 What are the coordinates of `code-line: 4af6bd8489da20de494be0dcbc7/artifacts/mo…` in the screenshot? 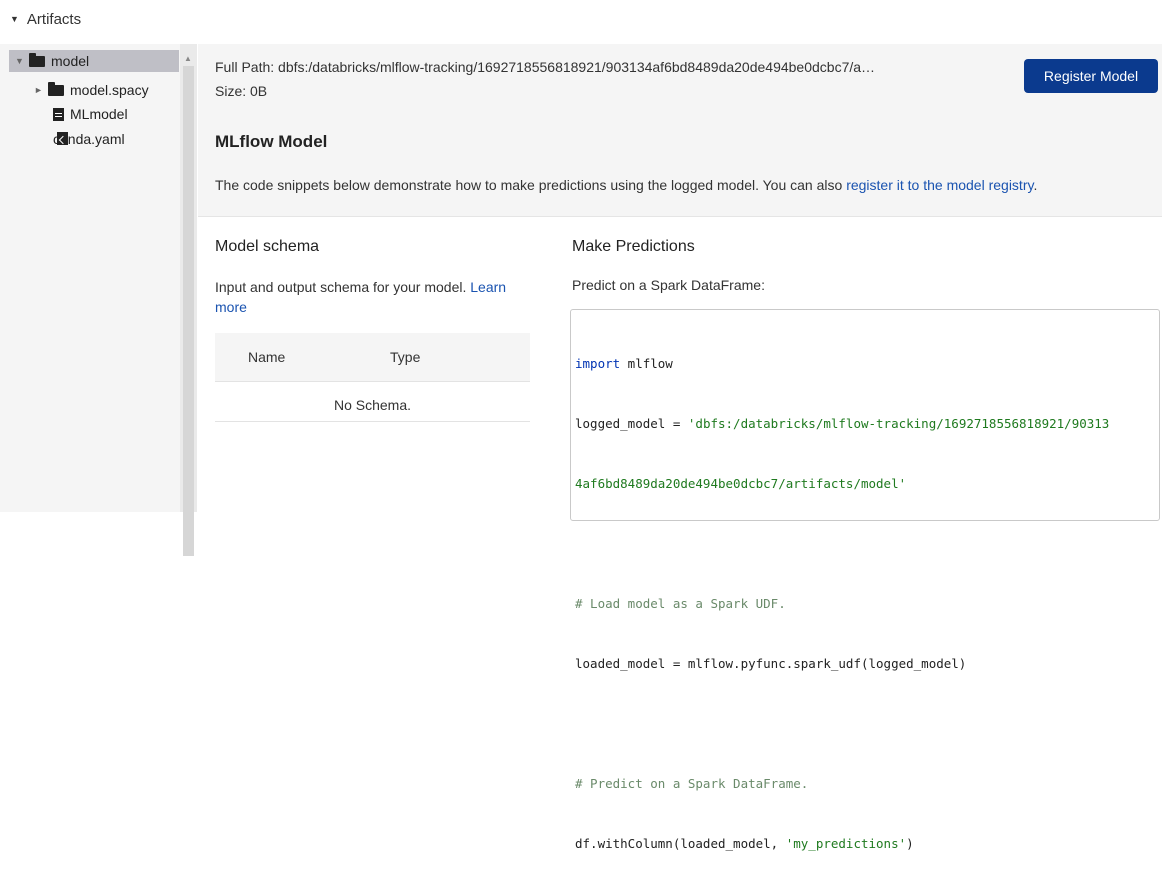 It's located at (842, 484).